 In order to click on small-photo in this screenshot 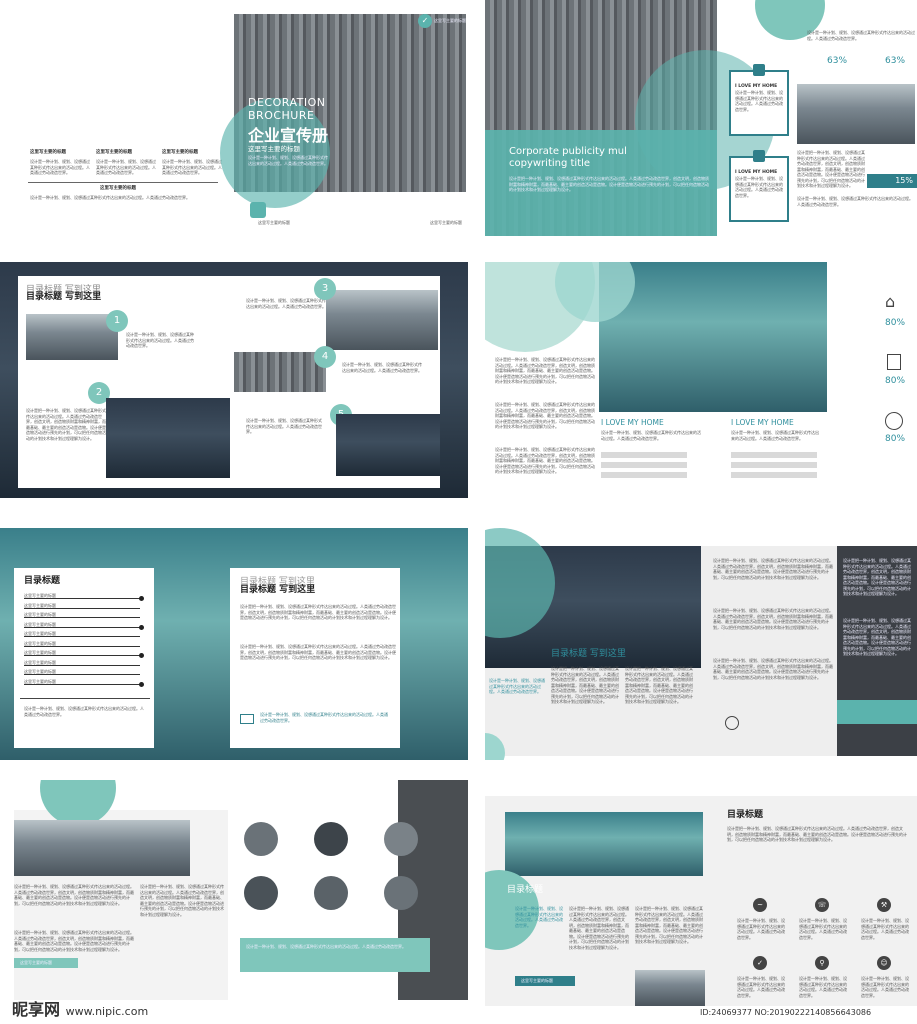, I will do `click(670, 988)`.